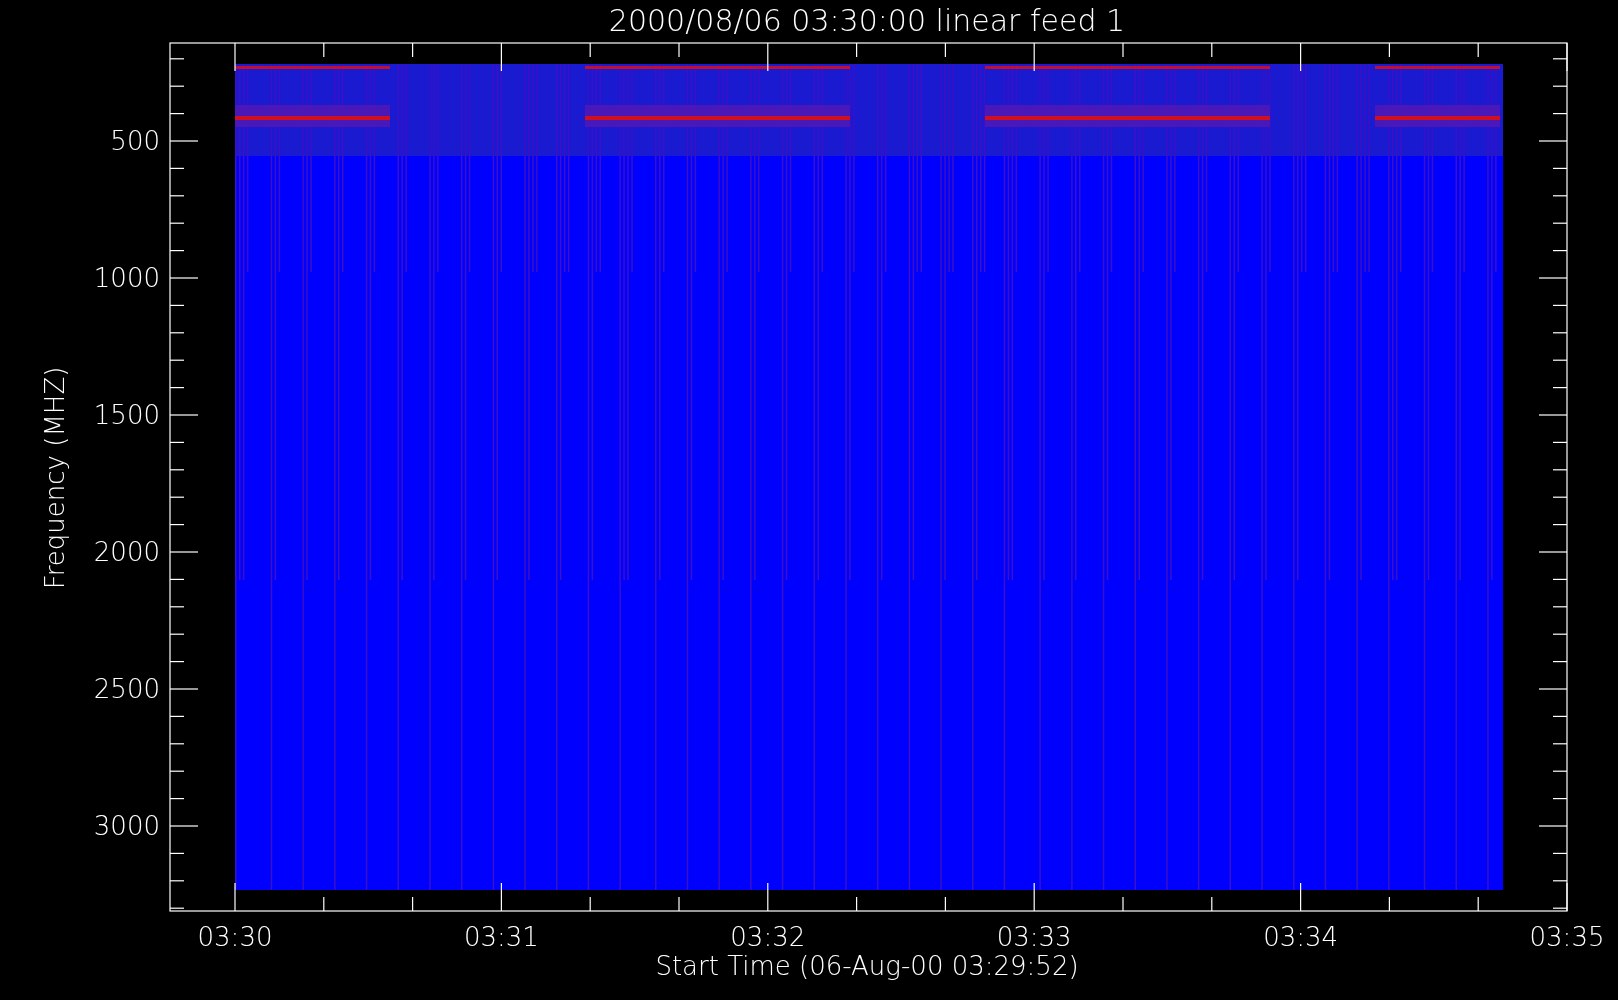 The width and height of the screenshot is (1618, 1000). Describe the element at coordinates (55, 478) in the screenshot. I see `y-axis-label: Frequency (MHZ)` at that location.